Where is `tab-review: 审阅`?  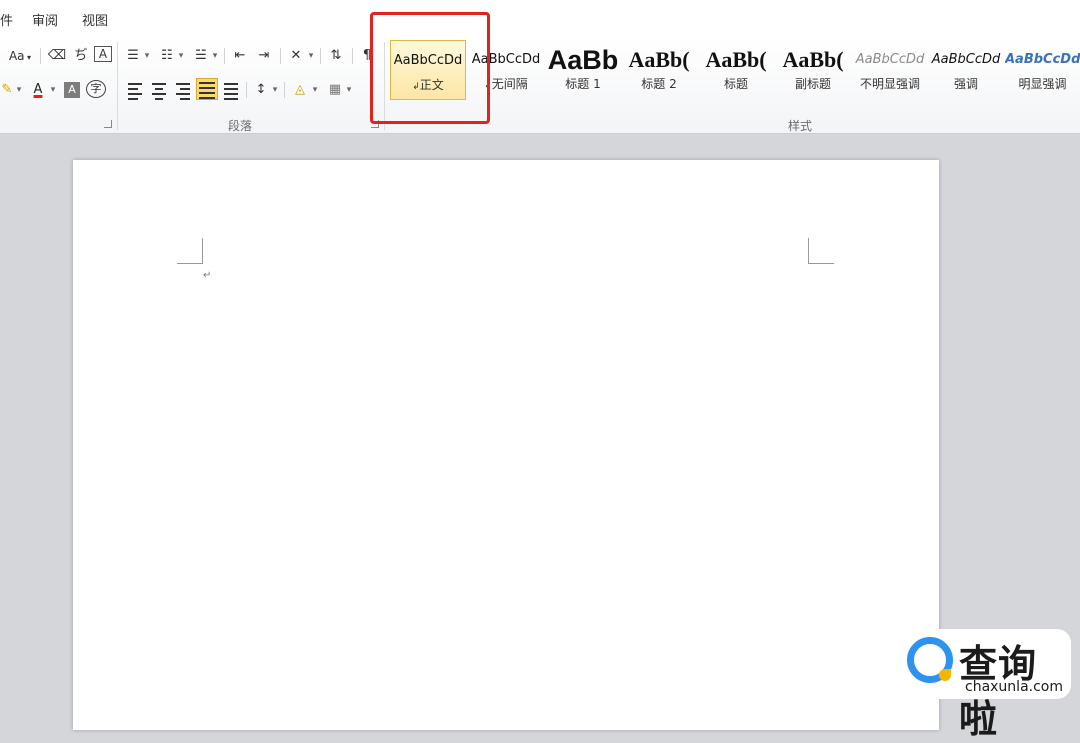 tab-review: 审阅 is located at coordinates (45, 19).